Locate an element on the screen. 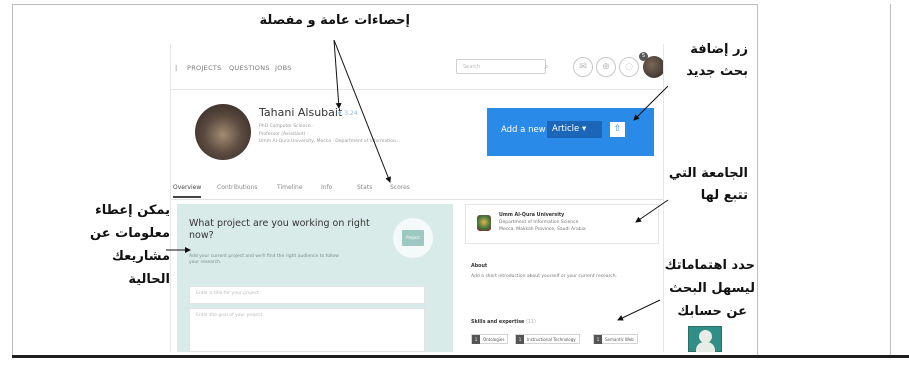 Image resolution: width=909 pixels, height=365 pixels. arrow-to-stats-tab is located at coordinates (362, 111).